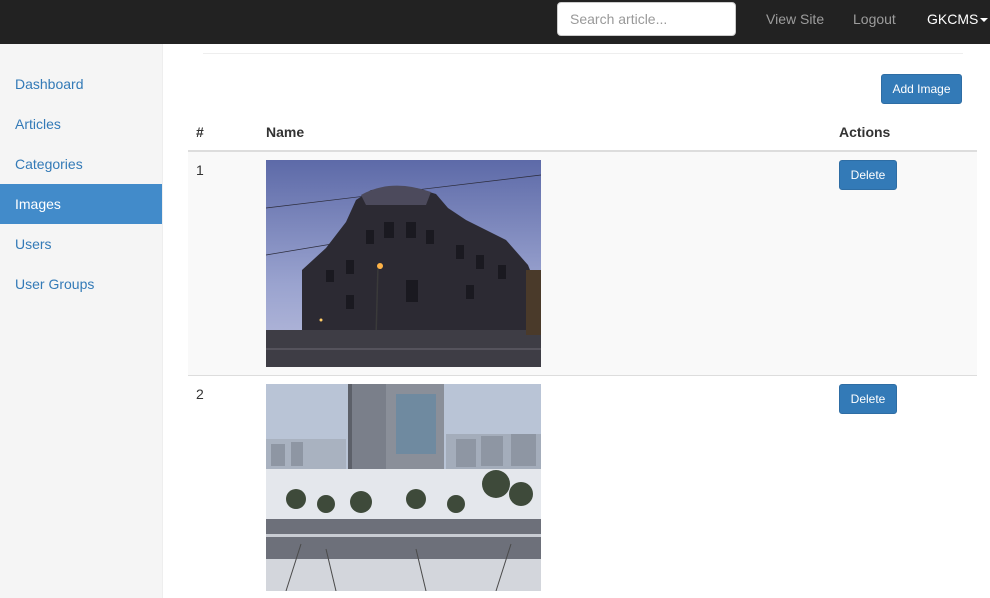 The width and height of the screenshot is (990, 598). Describe the element at coordinates (495, 22) in the screenshot. I see `top-navbar: View Site Logout GKCMS` at that location.